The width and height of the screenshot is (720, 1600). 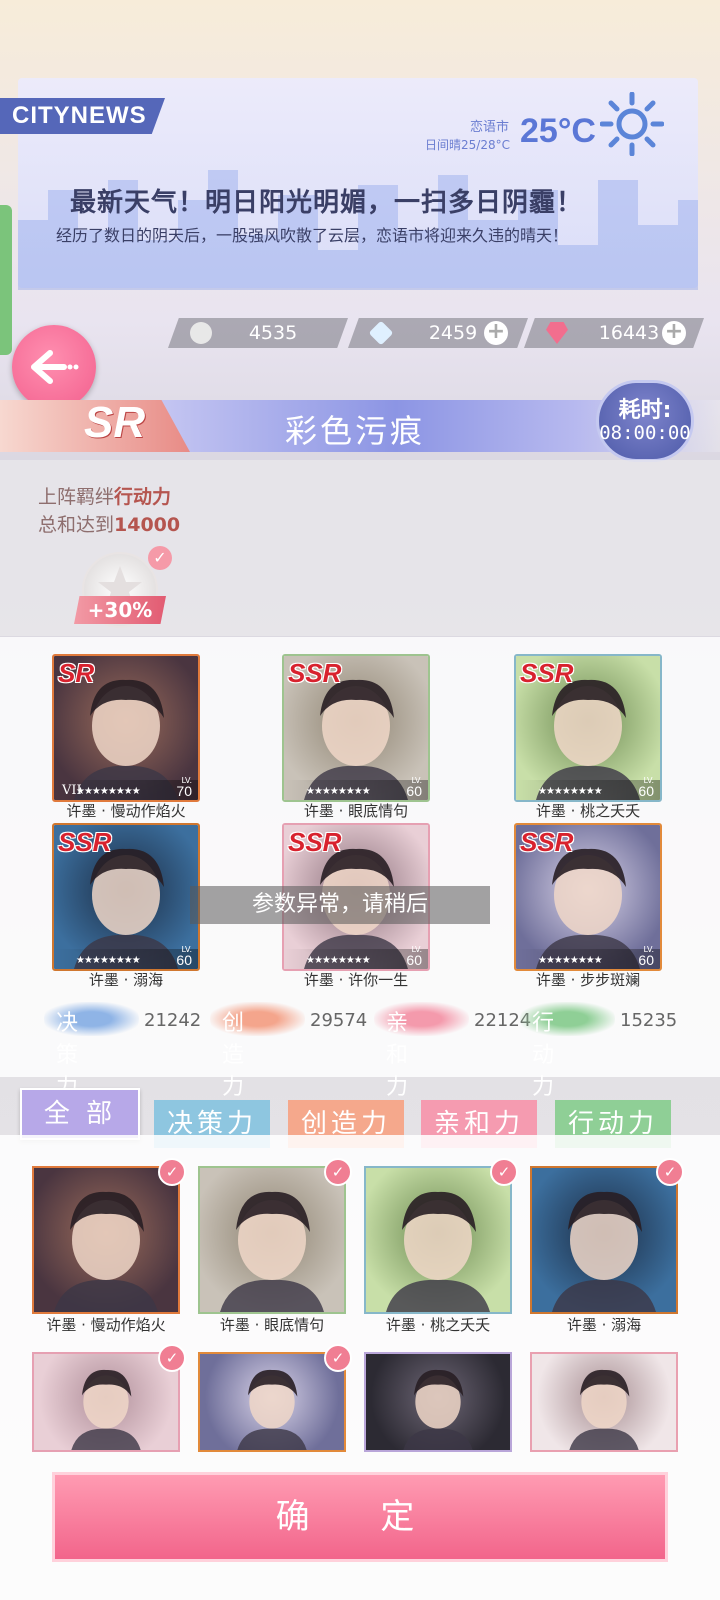 What do you see at coordinates (360, 1517) in the screenshot?
I see `confirm-button: 确 定` at bounding box center [360, 1517].